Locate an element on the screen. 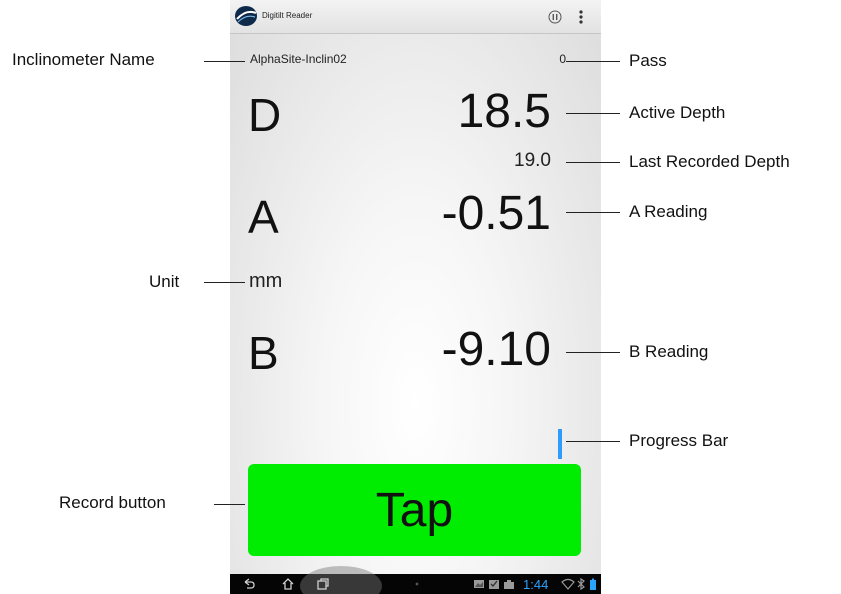  callout-active-depth: Active Depth is located at coordinates (677, 112).